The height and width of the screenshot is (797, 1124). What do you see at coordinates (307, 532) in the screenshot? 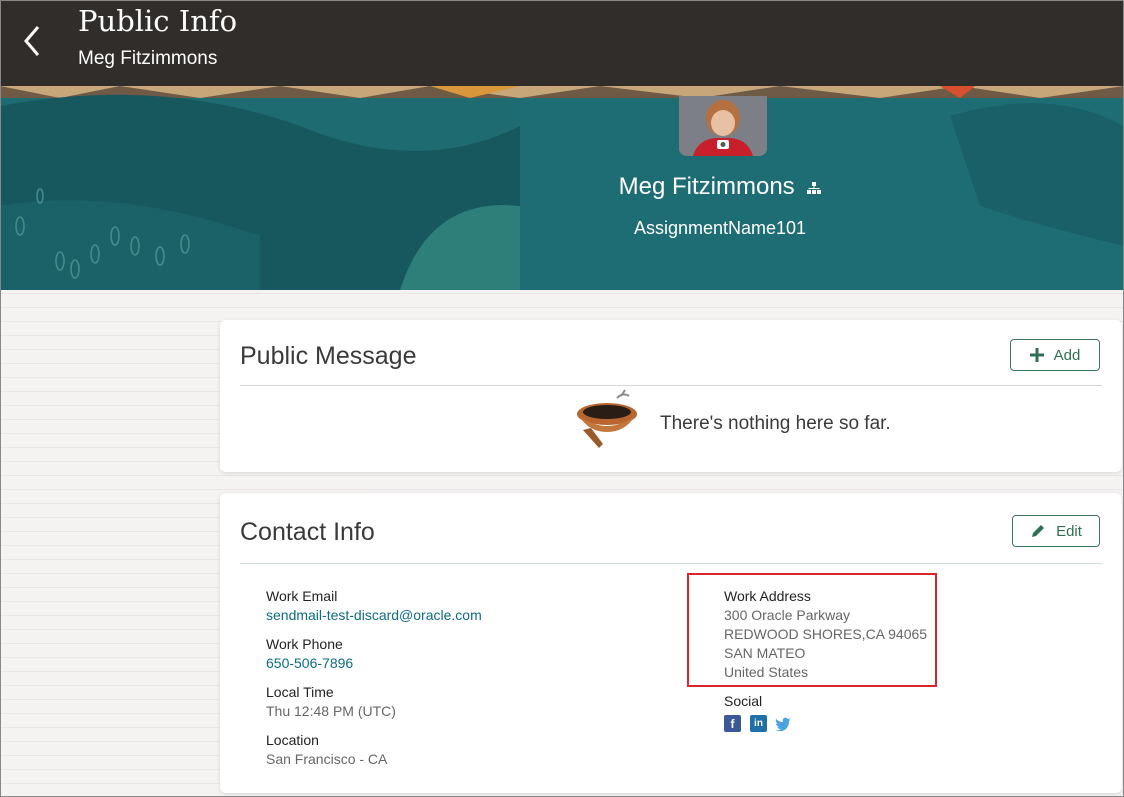
I see `contact-info-title: Contact Info` at bounding box center [307, 532].